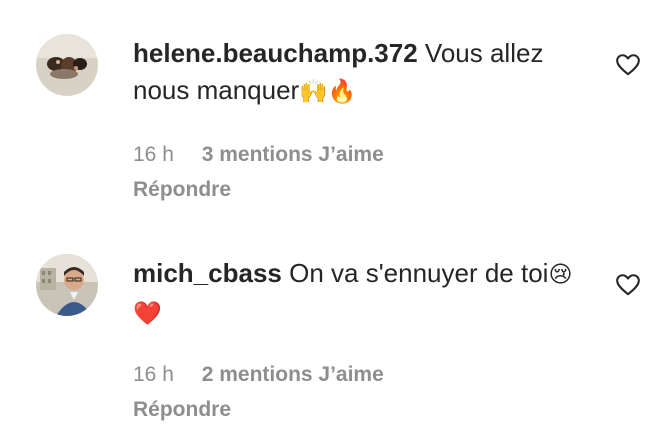 The width and height of the screenshot is (662, 434). I want to click on comment-username: mich_cbass, so click(207, 273).